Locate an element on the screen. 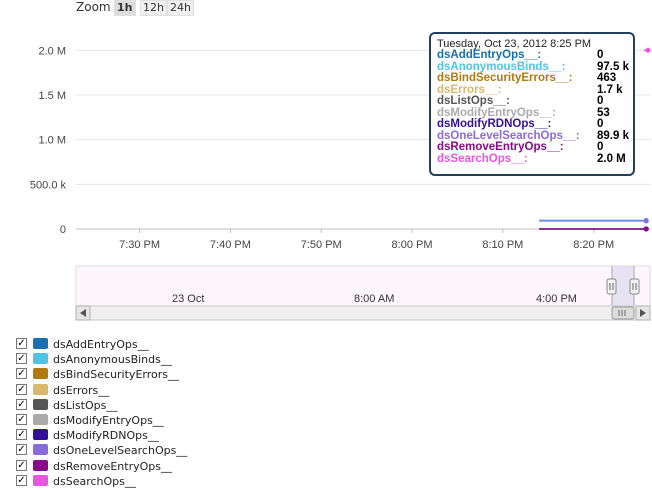  x-tick-label: 7:40 PM is located at coordinates (230, 245).